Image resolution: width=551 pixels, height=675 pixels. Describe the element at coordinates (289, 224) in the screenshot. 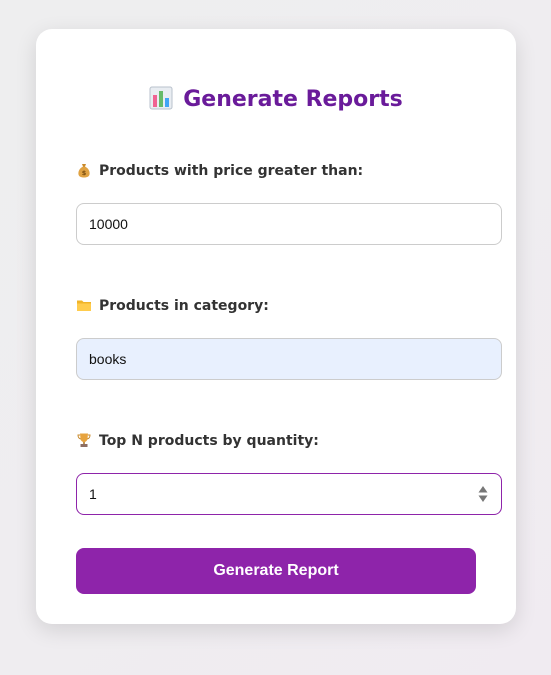

I see `price-input` at that location.